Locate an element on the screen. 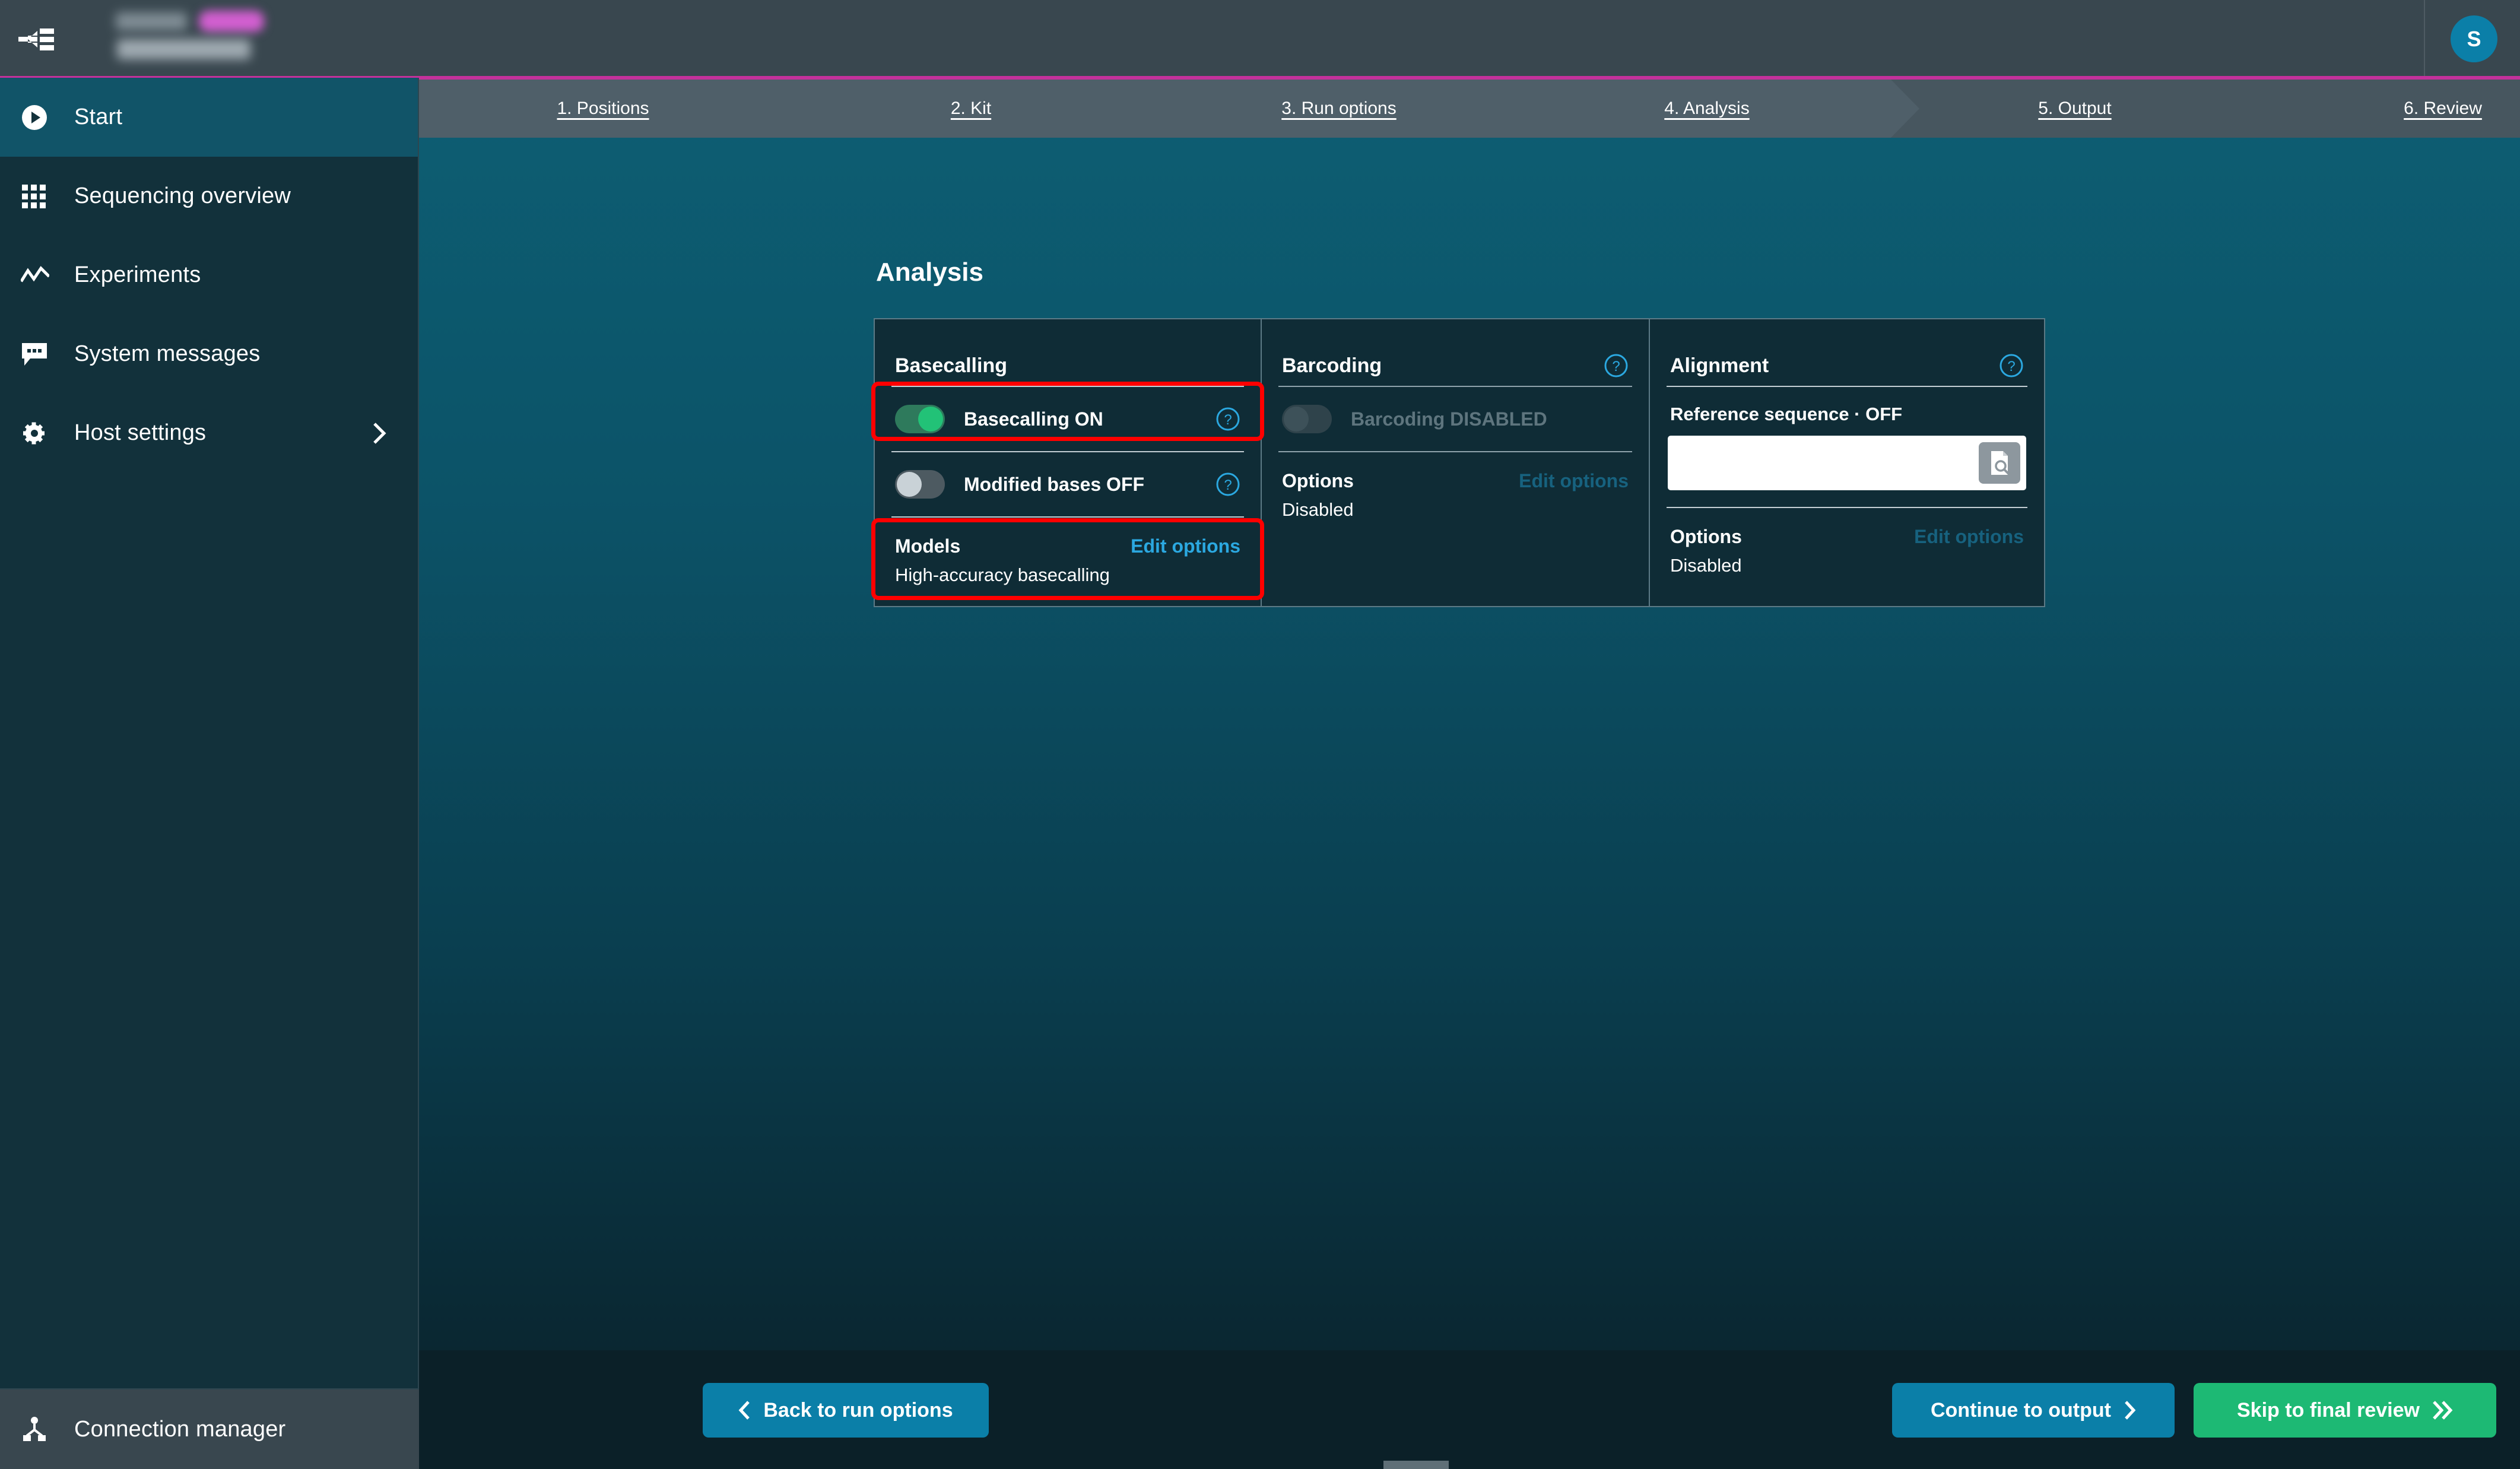 The width and height of the screenshot is (2520, 1469). models-edit-options-link: Edit options is located at coordinates (1185, 546).